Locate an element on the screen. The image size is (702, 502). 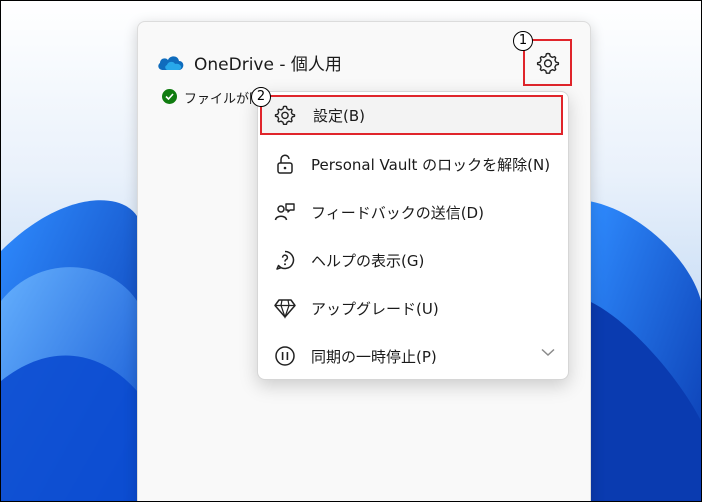
menu-item-label: アップグレード(U) is located at coordinates (375, 309).